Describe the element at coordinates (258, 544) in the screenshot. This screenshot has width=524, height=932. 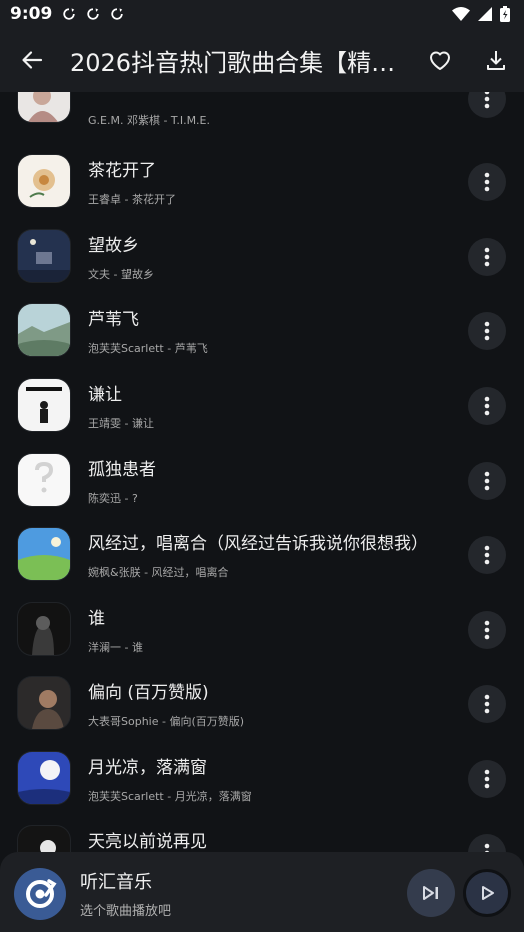
I see `song-title: 风经过，唱离合（风经过告诉我说你很想我）` at that location.